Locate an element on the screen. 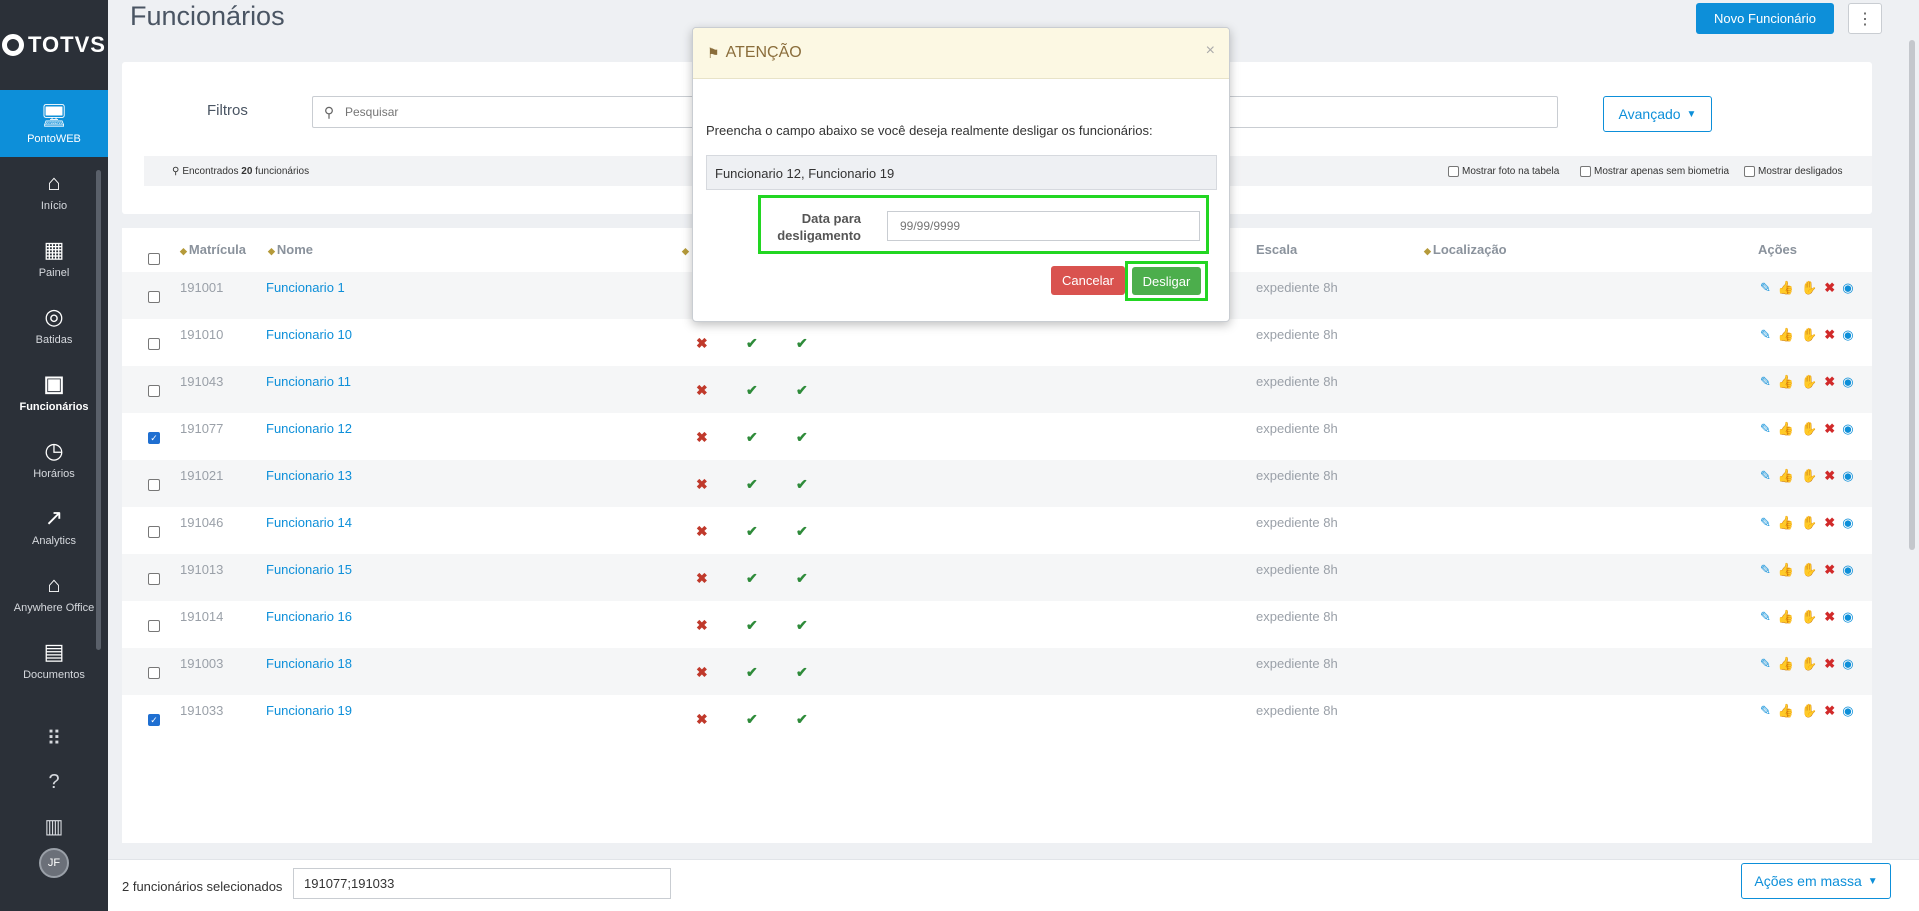 This screenshot has height=911, width=1919. mass-actions-button: Ações em massa ▼ is located at coordinates (1816, 881).